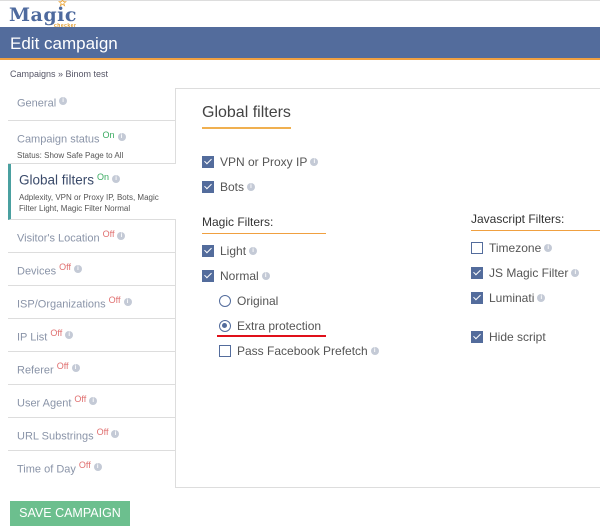  I want to click on bots-checkbox: Bots i, so click(229, 187).